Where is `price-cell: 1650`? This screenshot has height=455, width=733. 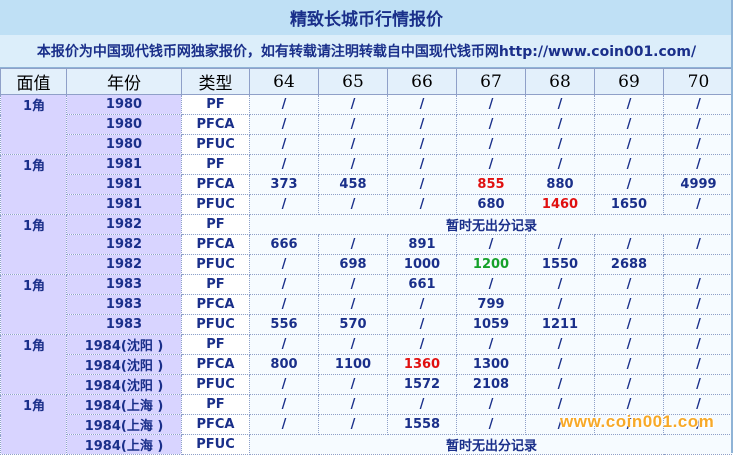 price-cell: 1650 is located at coordinates (629, 205).